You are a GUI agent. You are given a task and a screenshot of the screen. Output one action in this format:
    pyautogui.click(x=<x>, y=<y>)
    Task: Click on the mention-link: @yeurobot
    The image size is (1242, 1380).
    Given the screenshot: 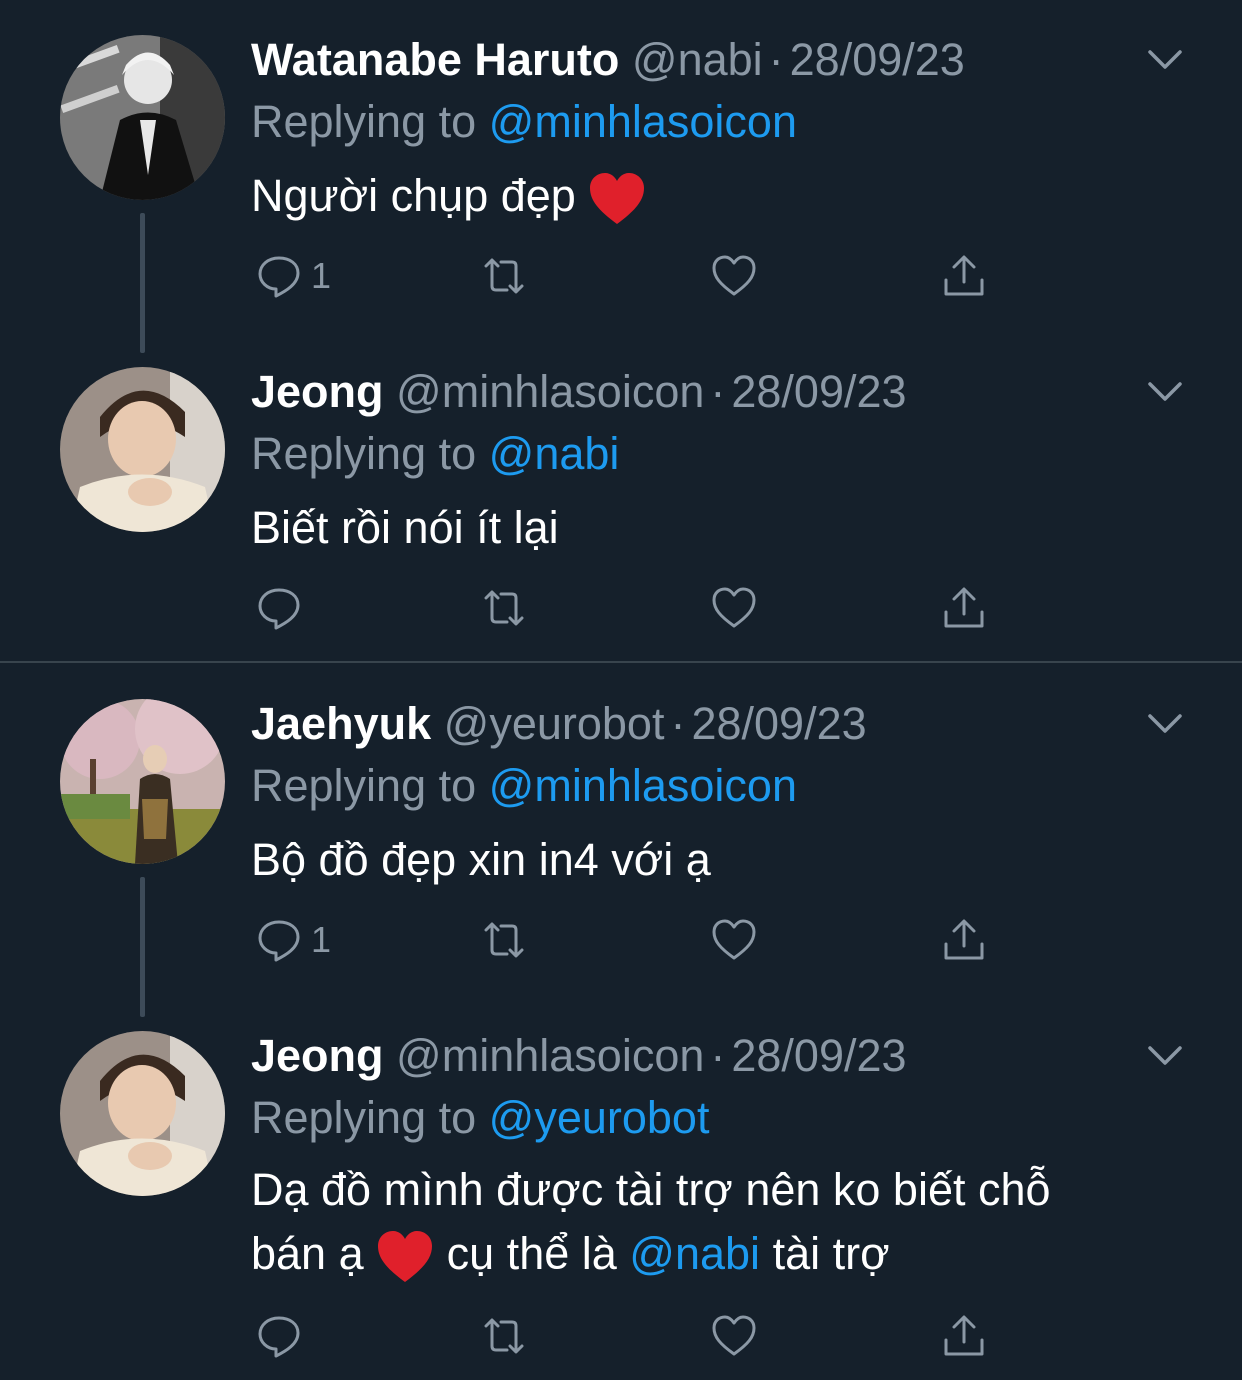 What is the action you would take?
    pyautogui.click(x=599, y=1117)
    